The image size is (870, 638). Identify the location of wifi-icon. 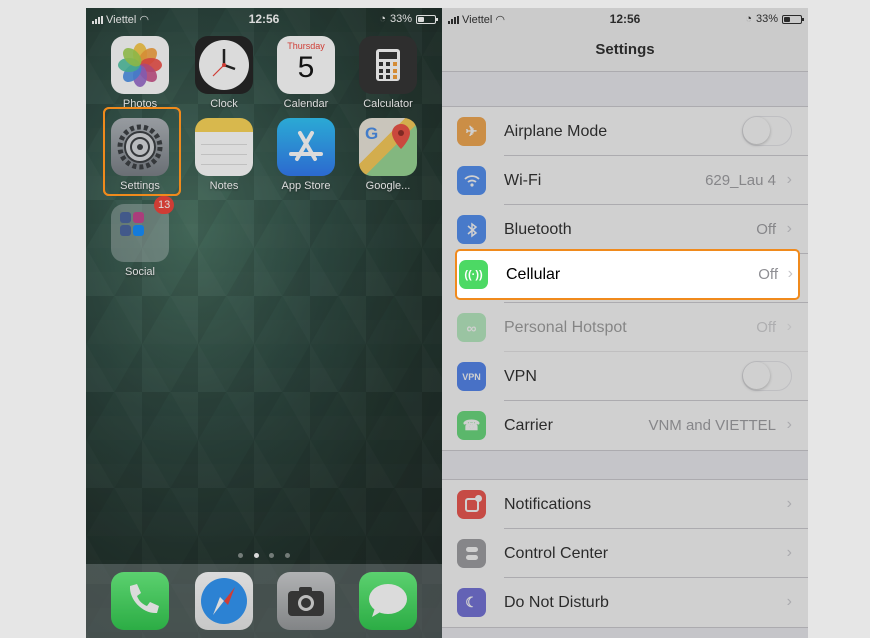
(471, 180).